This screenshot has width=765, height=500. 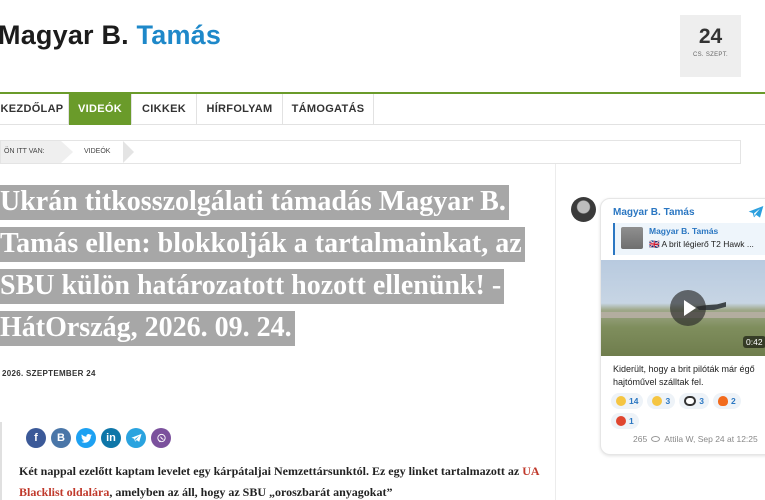 I want to click on telegram-channel-name: Magyar B. Tamás, so click(x=654, y=212).